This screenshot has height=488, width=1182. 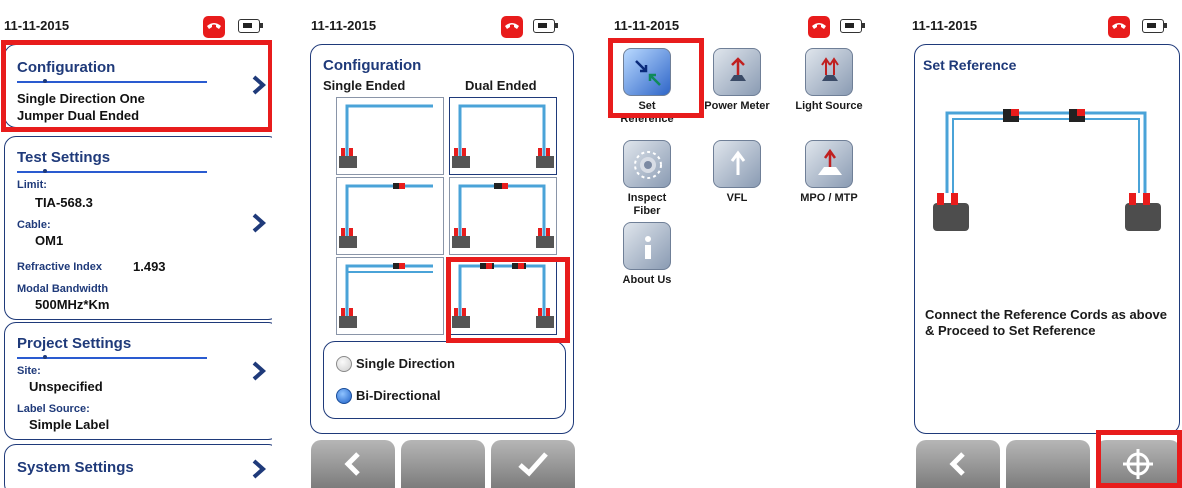 What do you see at coordinates (29, 371) in the screenshot?
I see `site-label: Site:` at bounding box center [29, 371].